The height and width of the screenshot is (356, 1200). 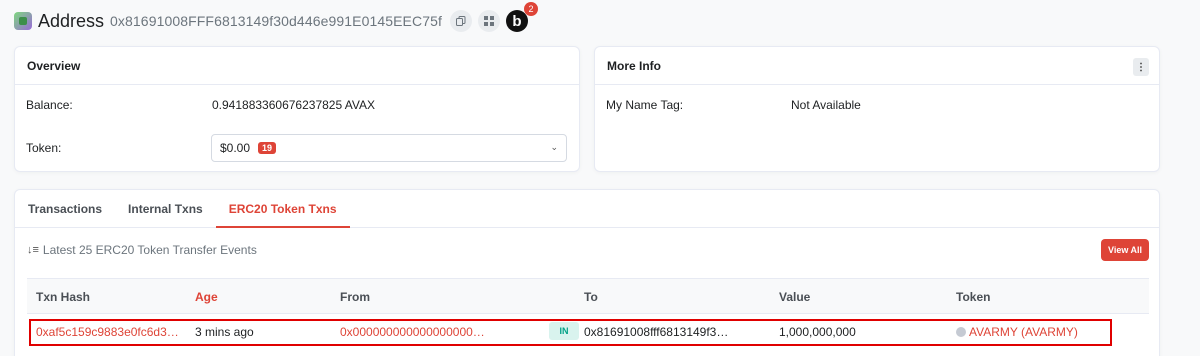 What do you see at coordinates (817, 332) in the screenshot?
I see `transfer-value: 1,000,000,000` at bounding box center [817, 332].